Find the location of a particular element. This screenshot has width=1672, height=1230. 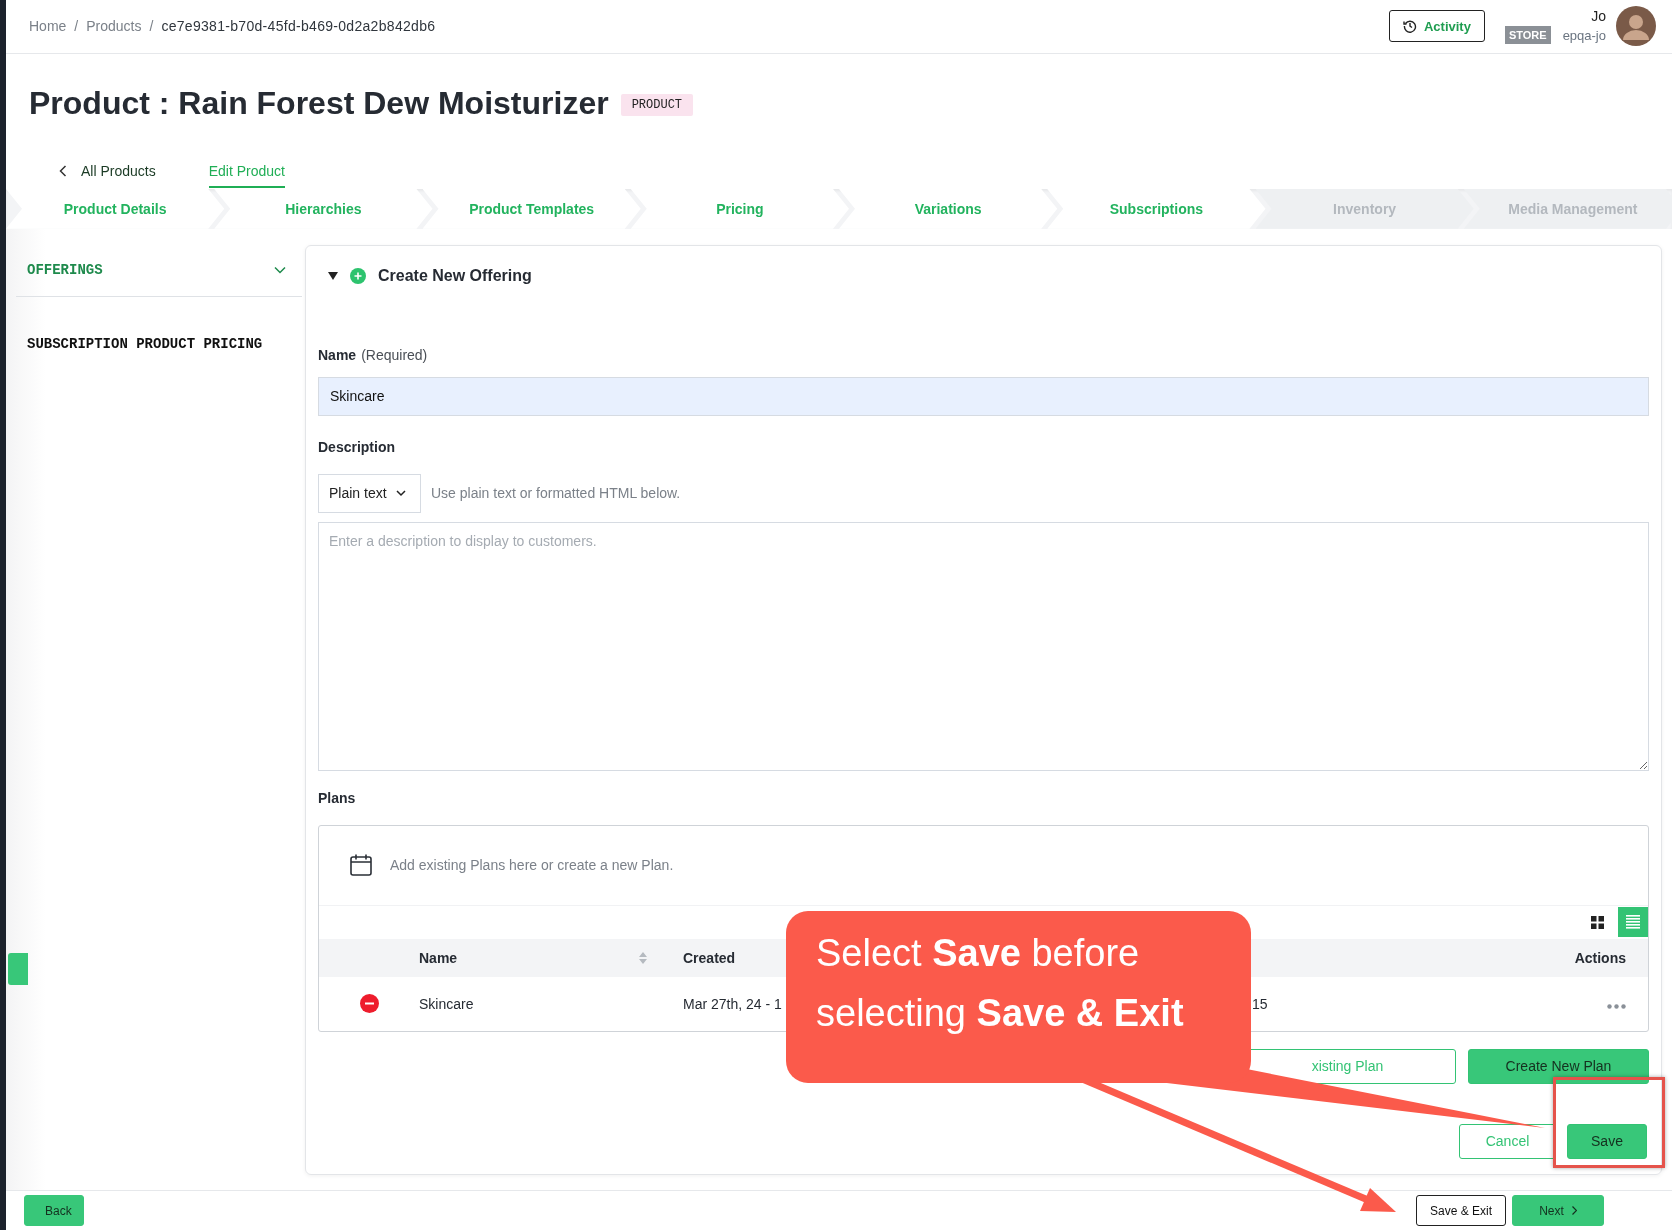

step-tab: Pricing is located at coordinates (739, 208).